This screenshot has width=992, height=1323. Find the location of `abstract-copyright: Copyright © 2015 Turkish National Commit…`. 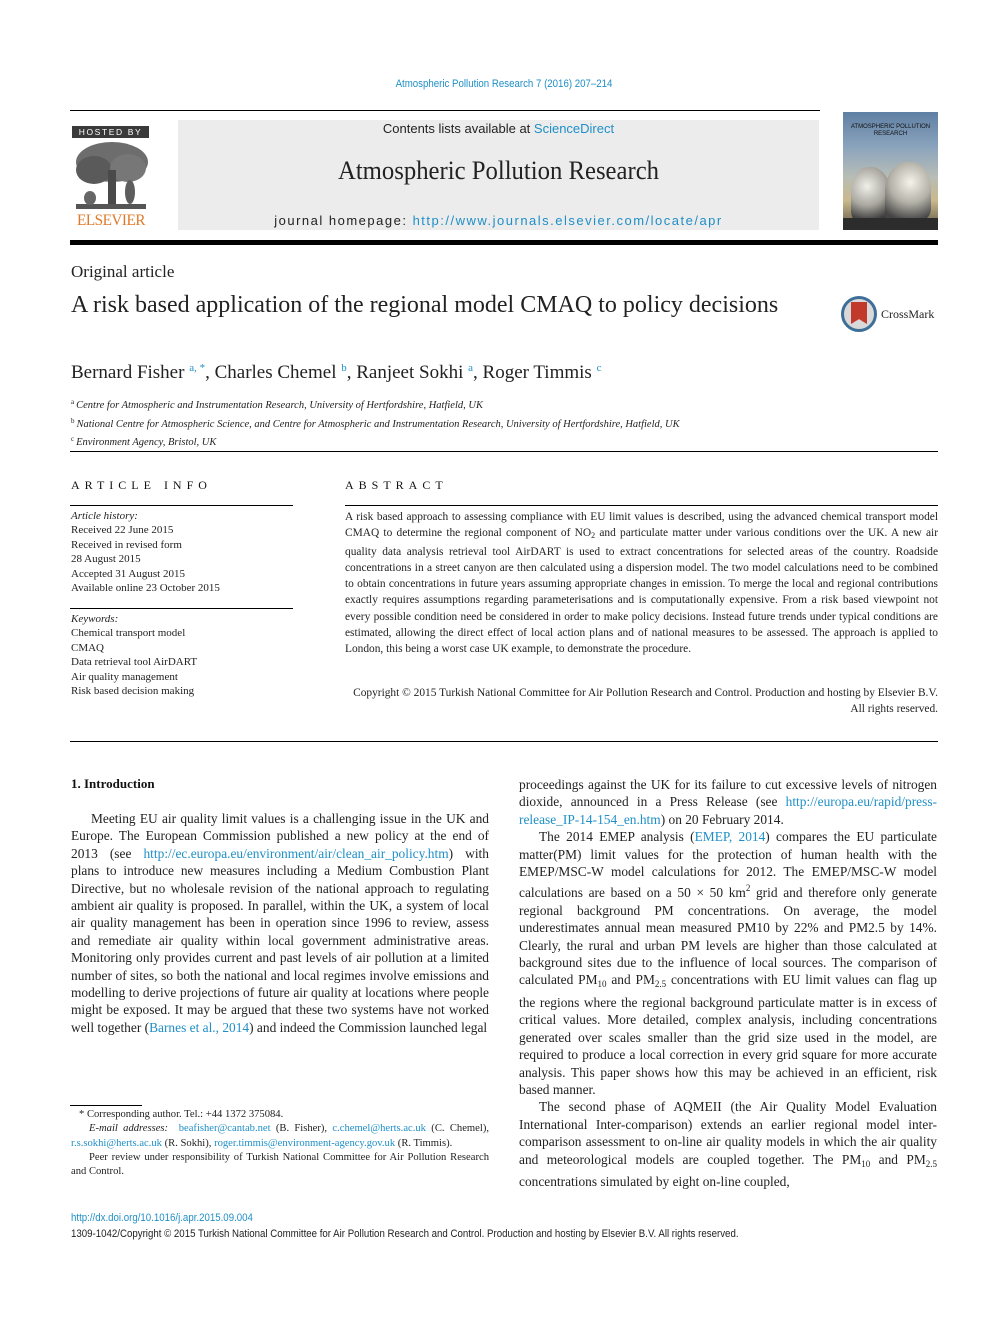

abstract-copyright: Copyright © 2015 Turkish National Commit… is located at coordinates (645, 701).